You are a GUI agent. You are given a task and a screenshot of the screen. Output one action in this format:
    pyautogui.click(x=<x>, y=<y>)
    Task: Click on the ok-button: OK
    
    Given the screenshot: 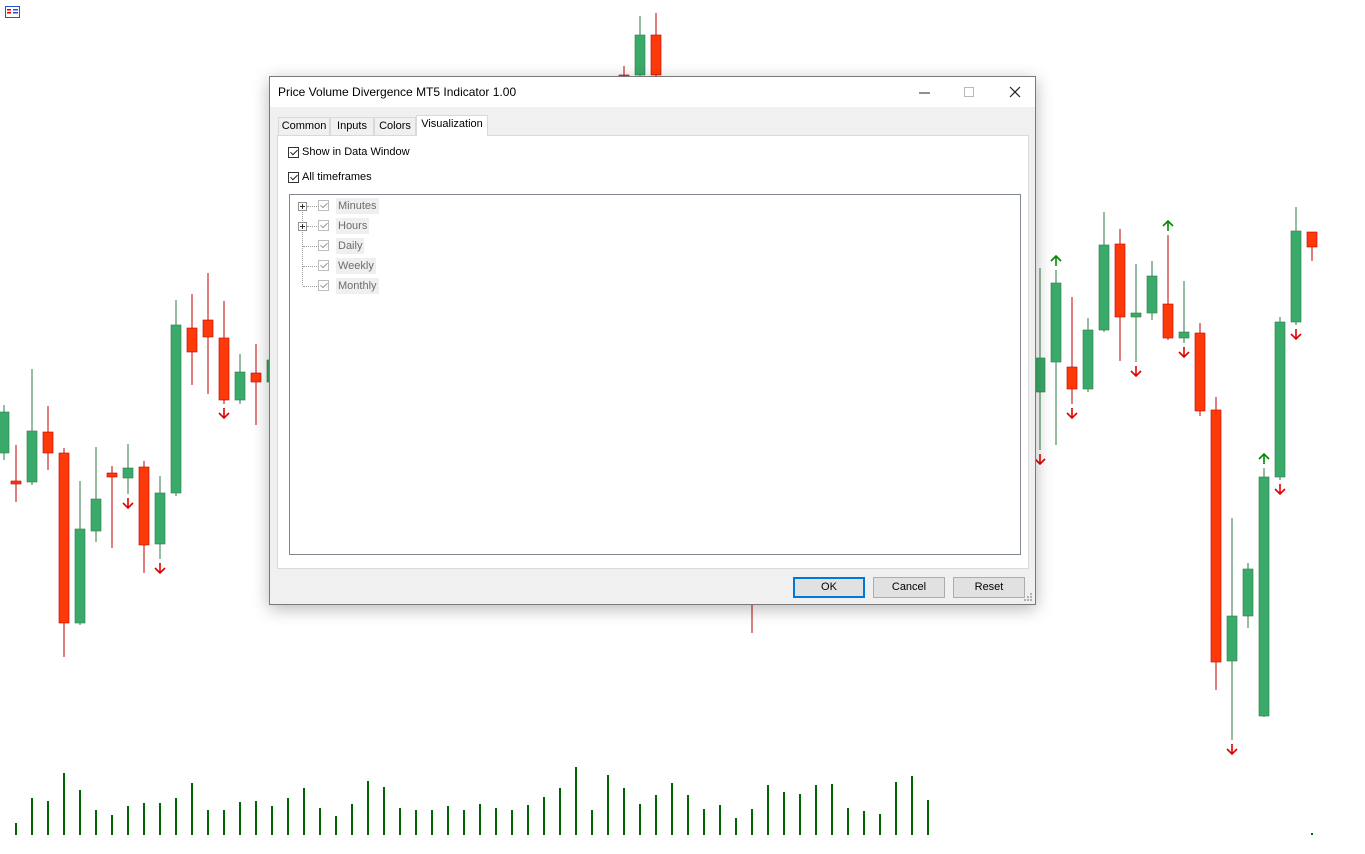 What is the action you would take?
    pyautogui.click(x=829, y=587)
    